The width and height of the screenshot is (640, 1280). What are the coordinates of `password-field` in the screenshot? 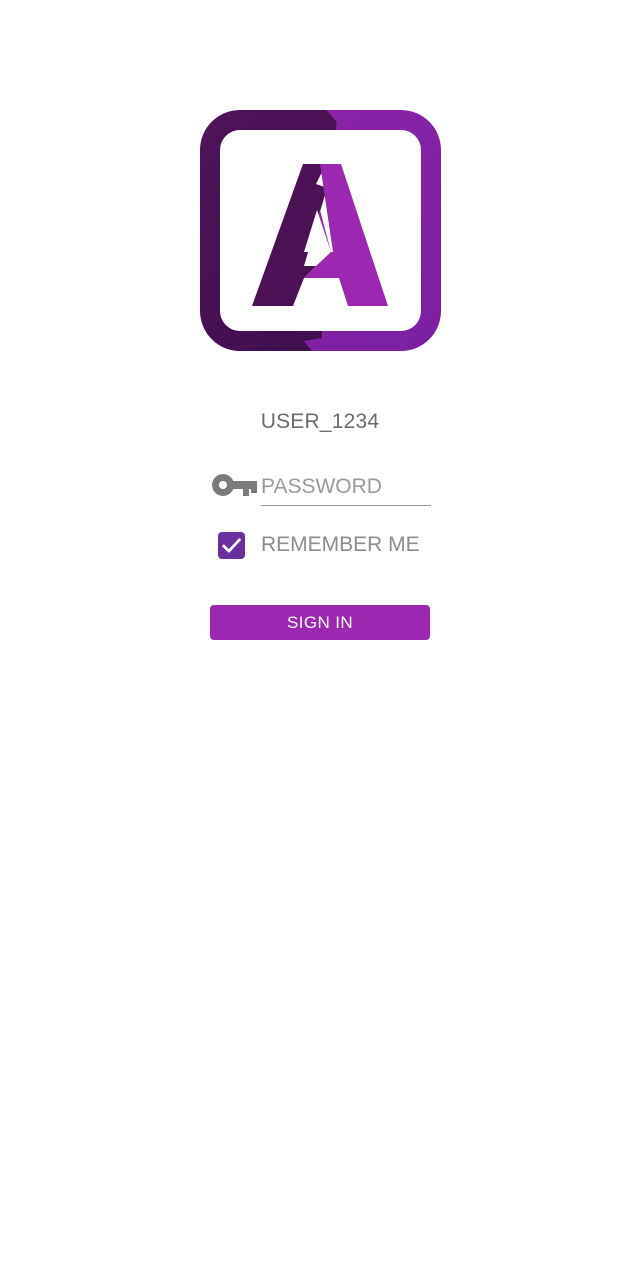 It's located at (346, 487).